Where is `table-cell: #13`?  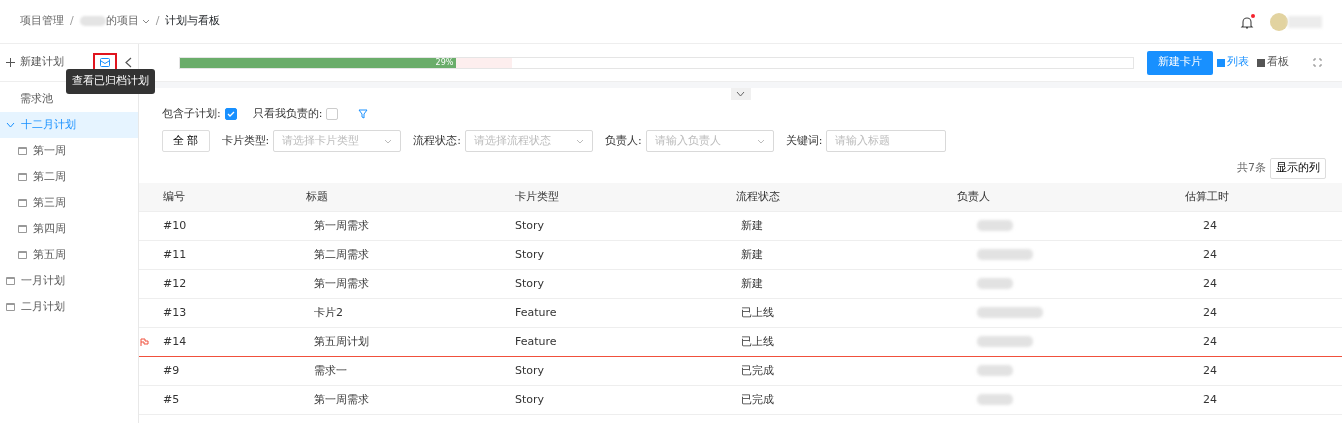
table-cell: #13 is located at coordinates (175, 312).